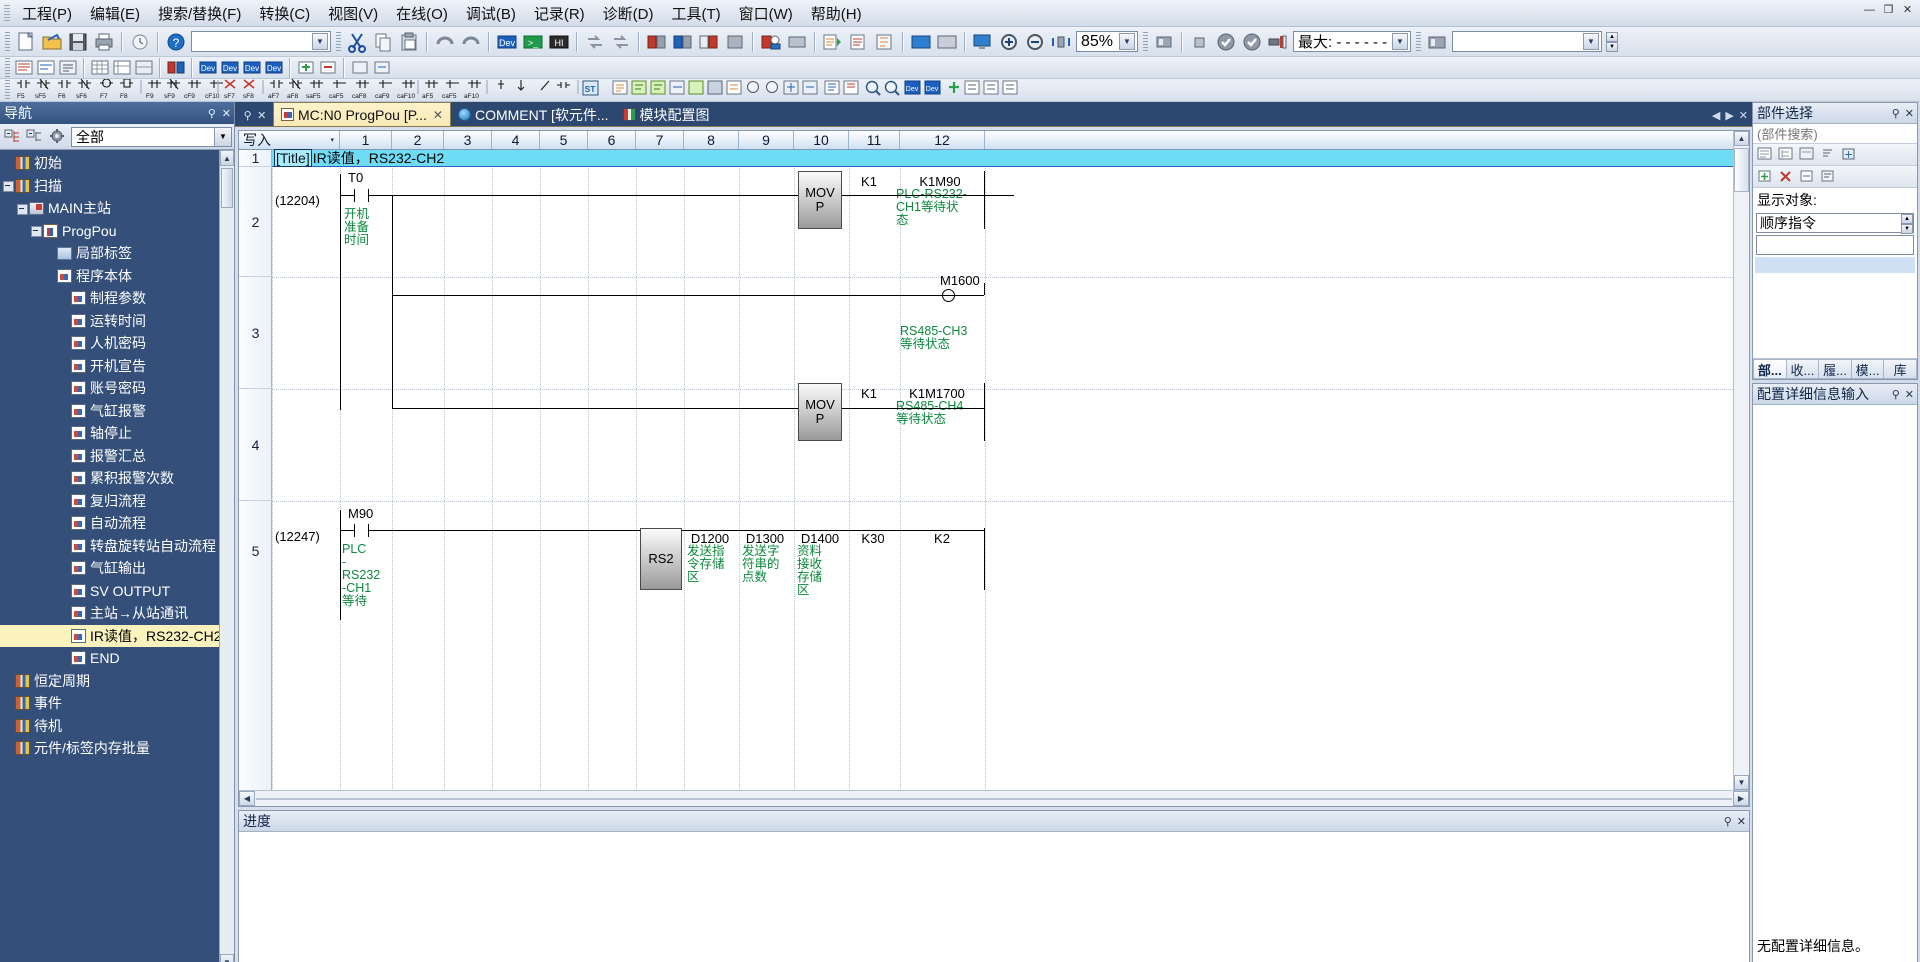 The image size is (1920, 962). I want to click on menu-item-convert: 转换(C), so click(284, 13).